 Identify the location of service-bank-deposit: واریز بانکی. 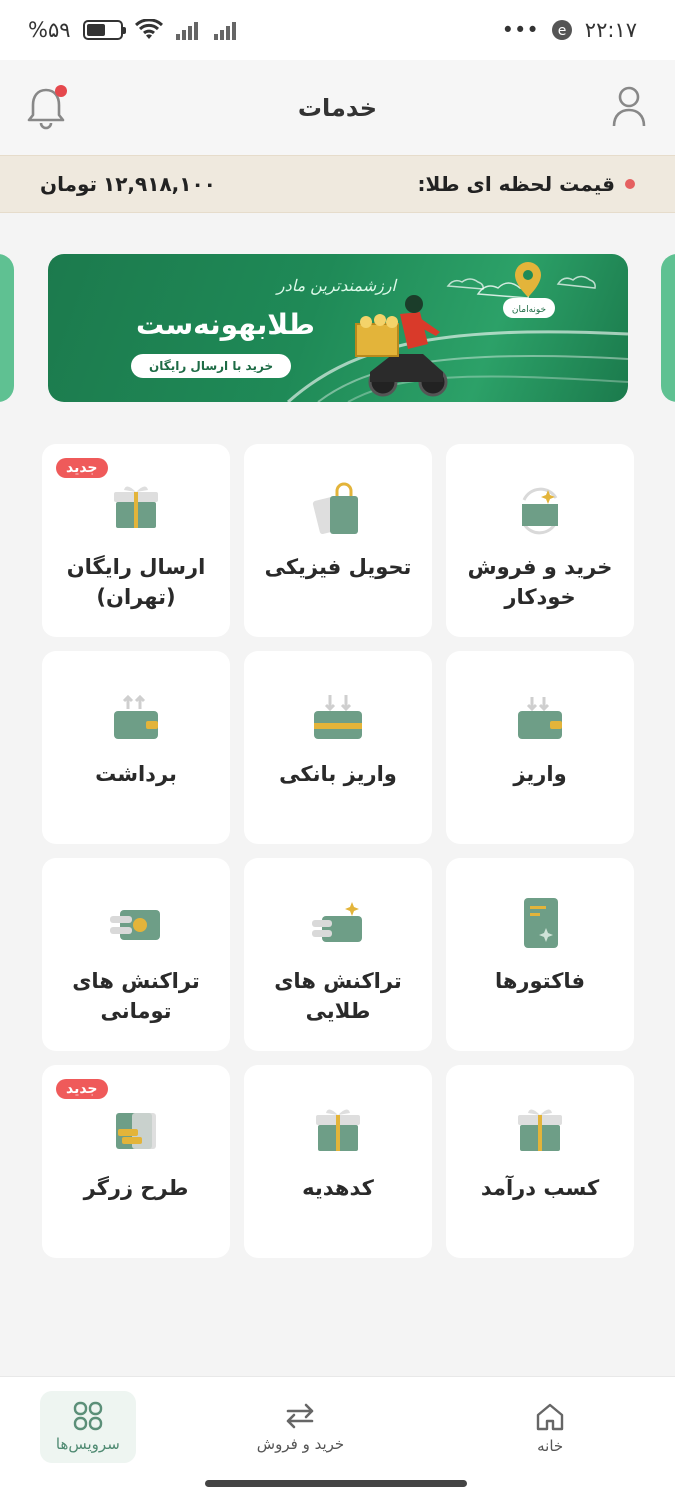
(338, 747).